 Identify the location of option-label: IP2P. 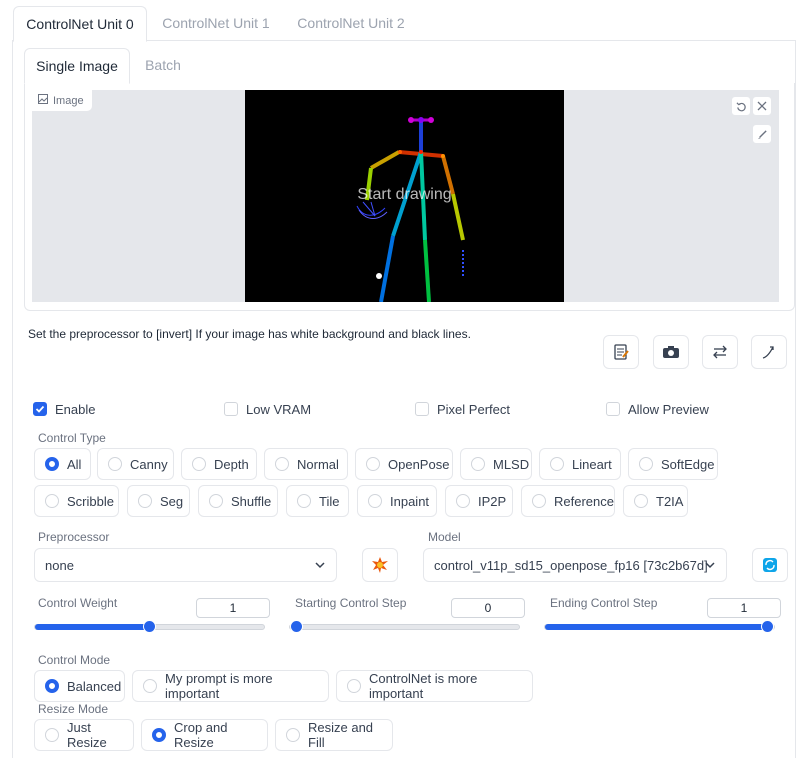
(492, 501).